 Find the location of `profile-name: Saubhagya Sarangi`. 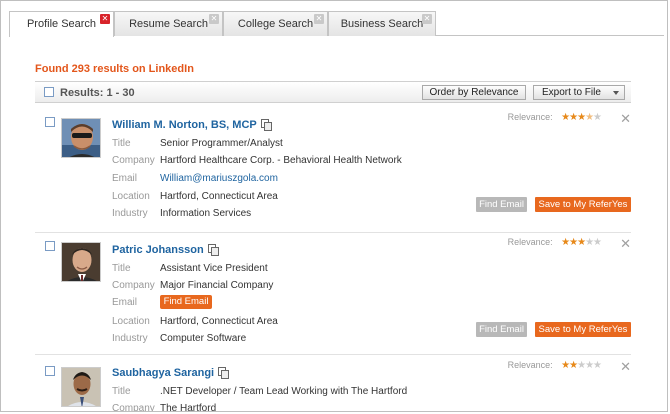

profile-name: Saubhagya Sarangi is located at coordinates (163, 373).